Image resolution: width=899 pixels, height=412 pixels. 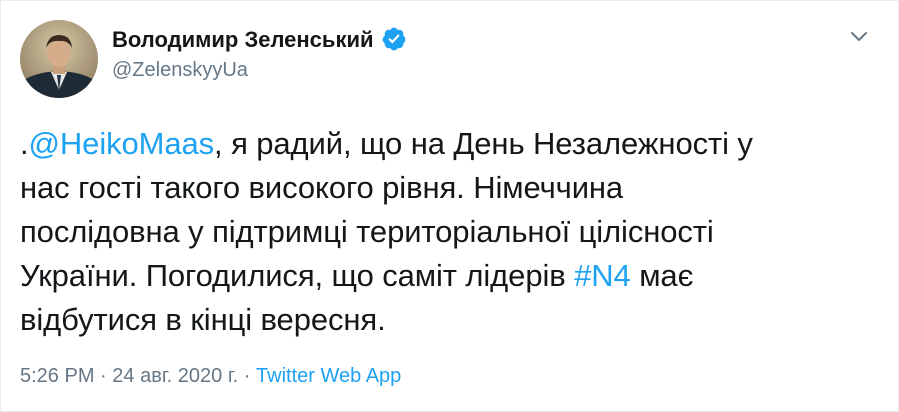 I want to click on tweet-text-segment: , я радий, що на День Незалежності у, so click(x=483, y=143).